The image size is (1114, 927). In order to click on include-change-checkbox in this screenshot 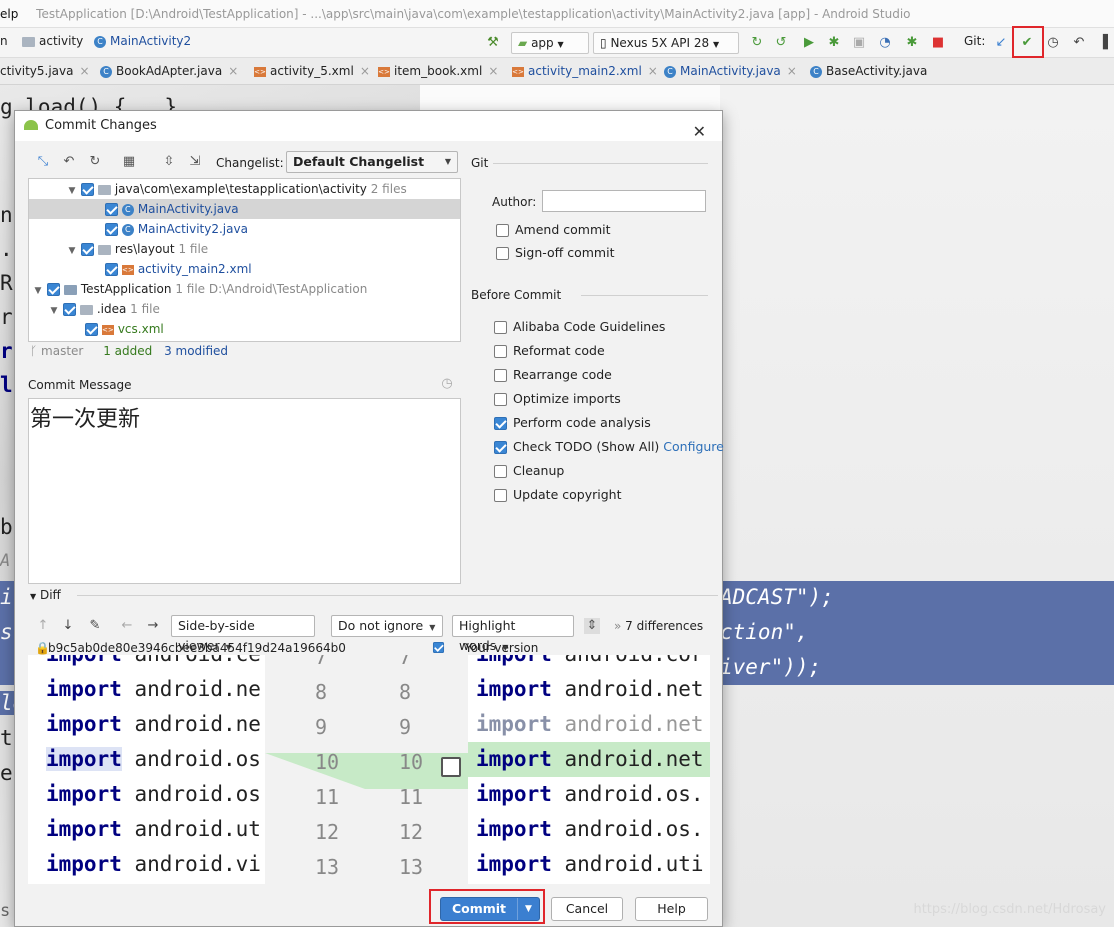, I will do `click(451, 767)`.